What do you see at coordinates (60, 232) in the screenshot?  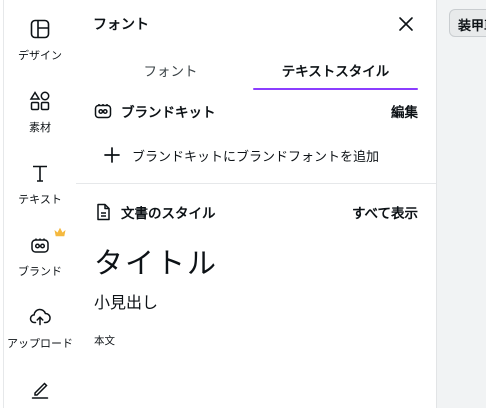 I see `crown-icon` at bounding box center [60, 232].